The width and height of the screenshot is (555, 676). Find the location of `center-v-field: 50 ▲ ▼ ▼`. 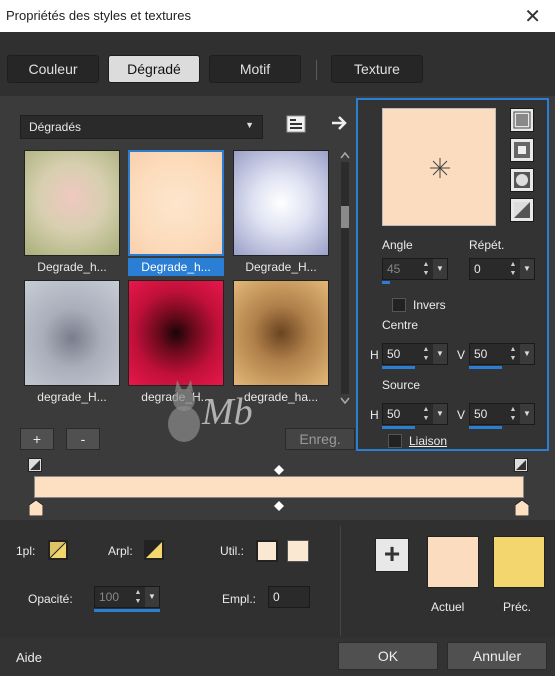

center-v-field: 50 ▲ ▼ ▼ is located at coordinates (502, 354).